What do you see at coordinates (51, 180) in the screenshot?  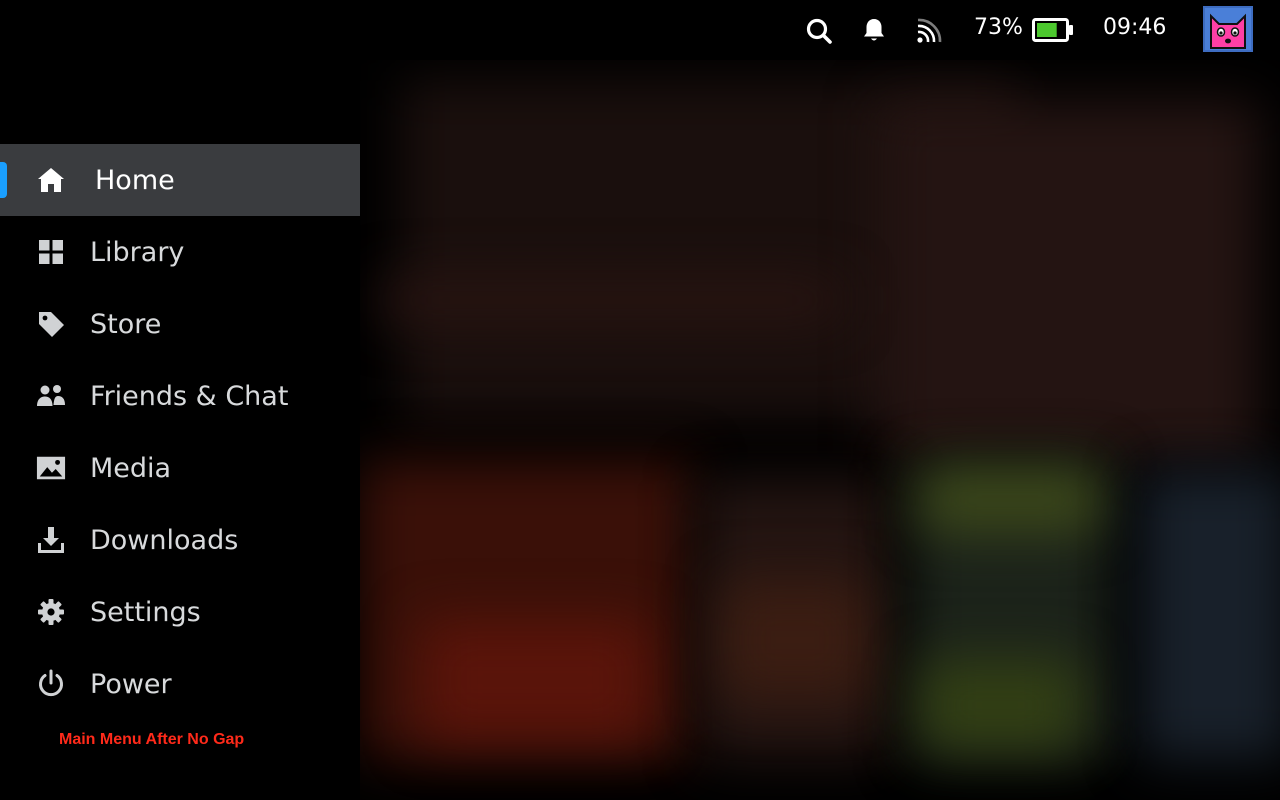 I see `home-icon` at bounding box center [51, 180].